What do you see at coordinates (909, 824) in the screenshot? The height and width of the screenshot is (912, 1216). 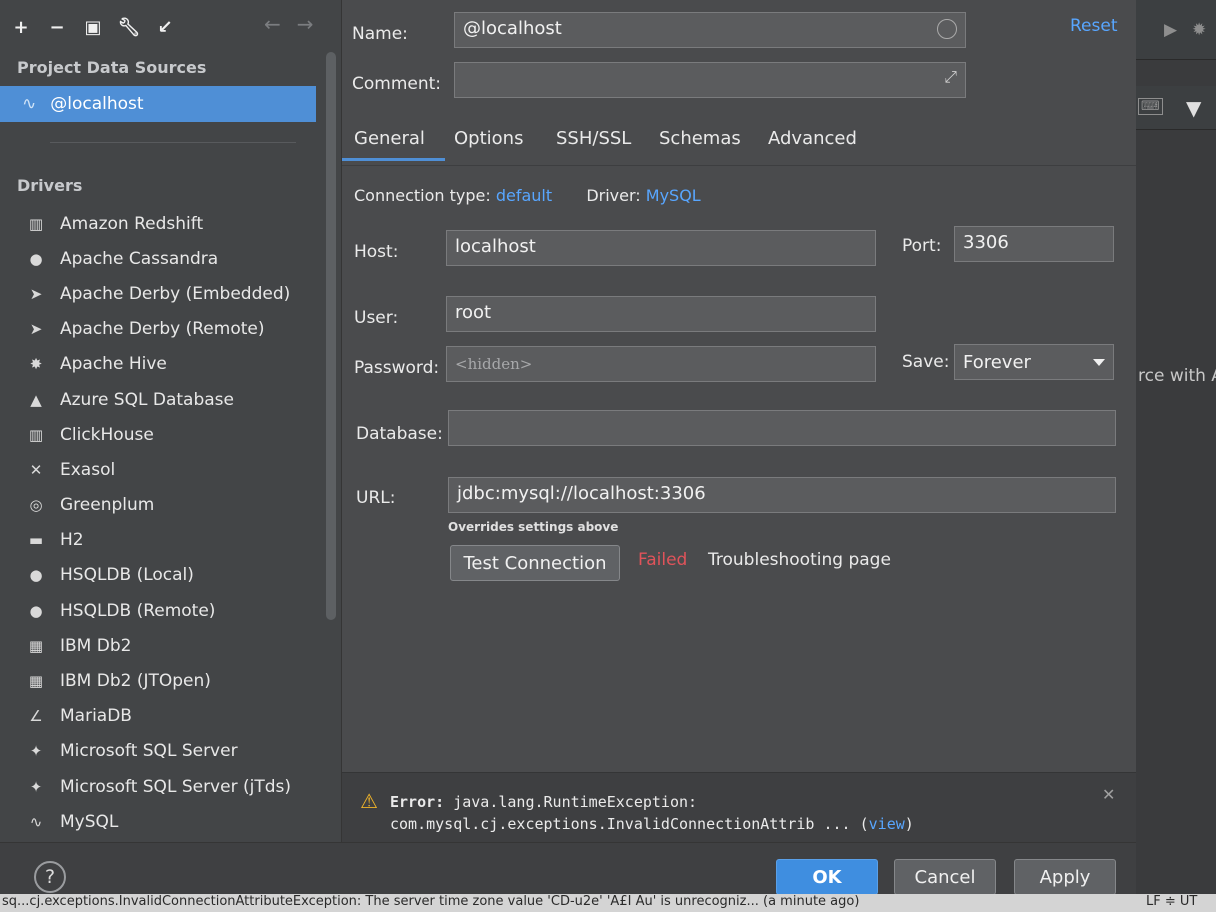 I see `error-line2-end: )` at bounding box center [909, 824].